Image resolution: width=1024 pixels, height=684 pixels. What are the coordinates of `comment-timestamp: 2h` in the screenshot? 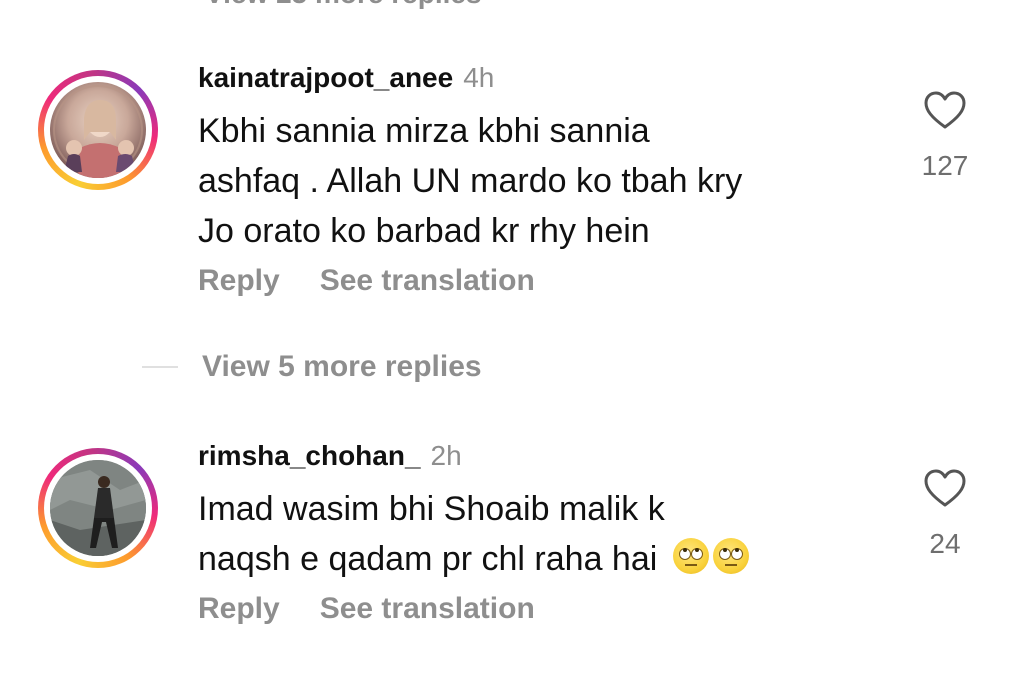 It's located at (446, 455).